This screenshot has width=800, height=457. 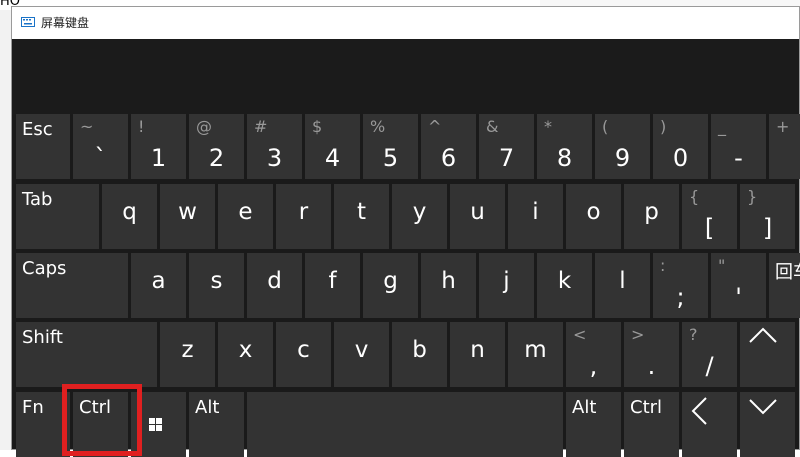 I want to click on key-s: s, so click(x=216, y=285).